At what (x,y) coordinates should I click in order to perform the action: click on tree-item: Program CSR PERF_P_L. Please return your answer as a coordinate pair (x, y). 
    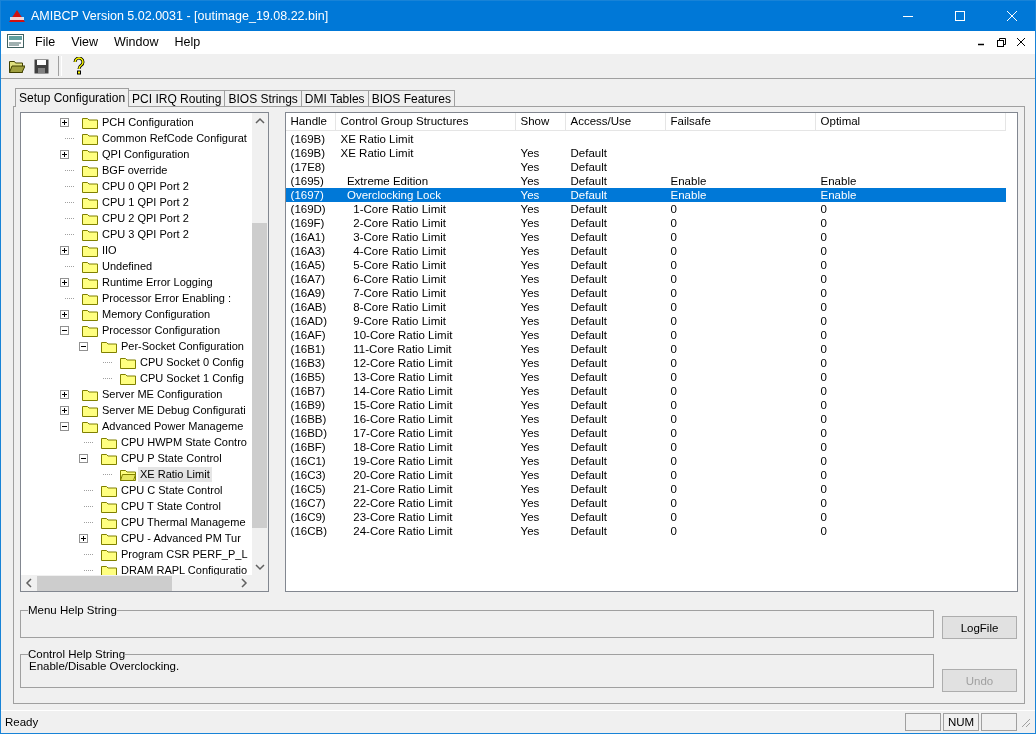
    Looking at the image, I should click on (184, 554).